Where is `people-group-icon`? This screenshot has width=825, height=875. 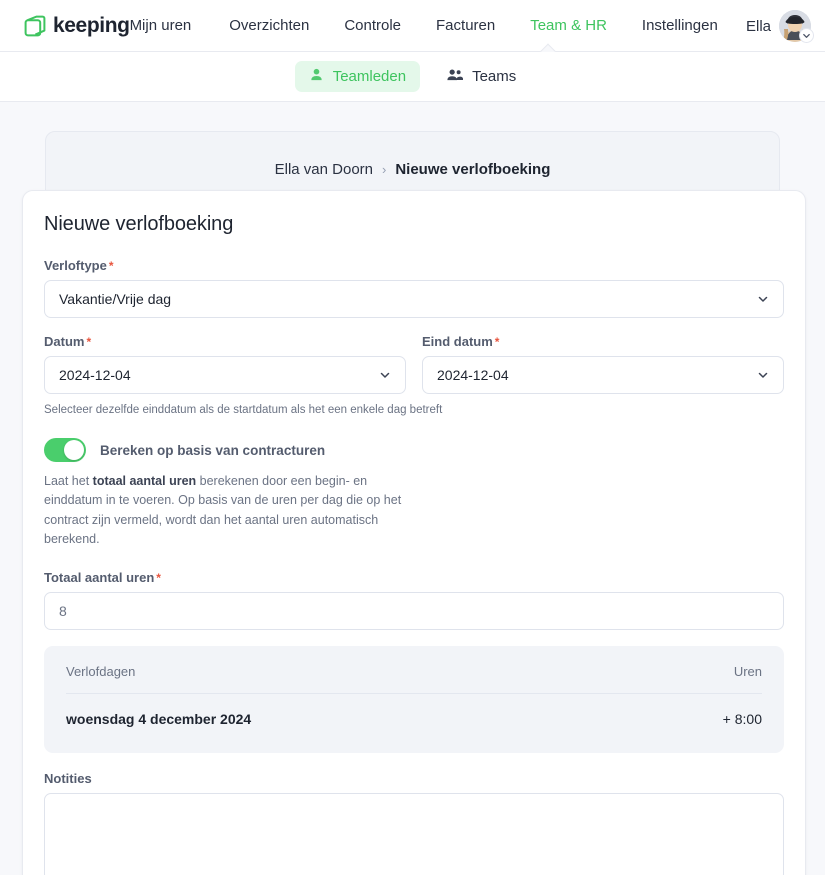 people-group-icon is located at coordinates (455, 76).